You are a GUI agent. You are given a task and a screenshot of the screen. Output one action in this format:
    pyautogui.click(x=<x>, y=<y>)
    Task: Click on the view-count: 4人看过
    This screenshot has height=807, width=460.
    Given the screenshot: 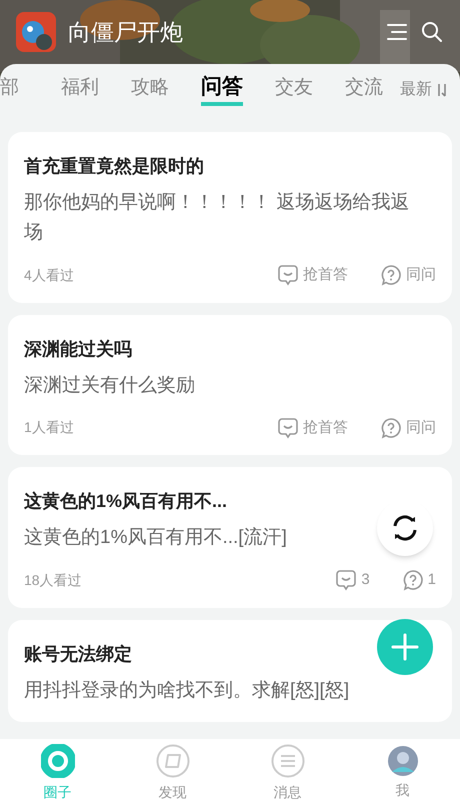 What is the action you would take?
    pyautogui.click(x=49, y=275)
    